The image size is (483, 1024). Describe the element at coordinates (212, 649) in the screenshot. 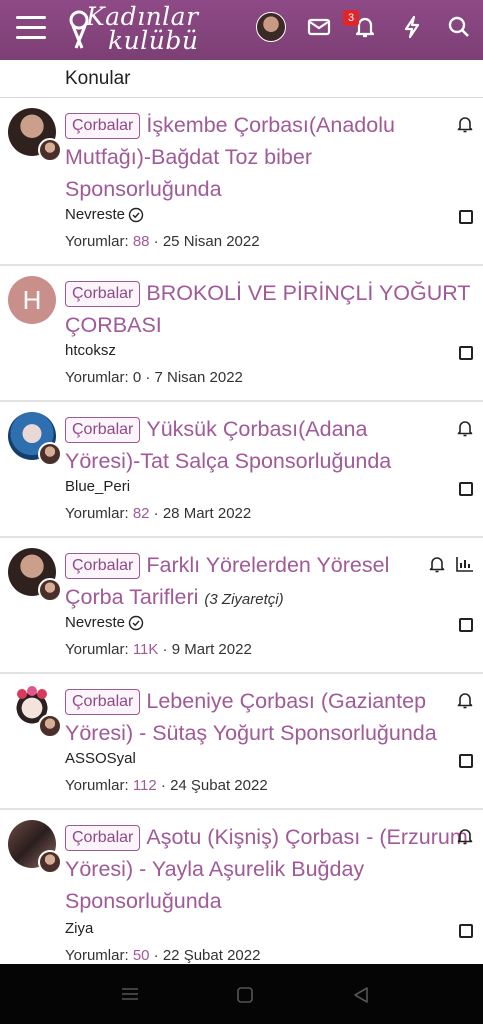

I see `topic-date: 9 Mart 2022` at that location.